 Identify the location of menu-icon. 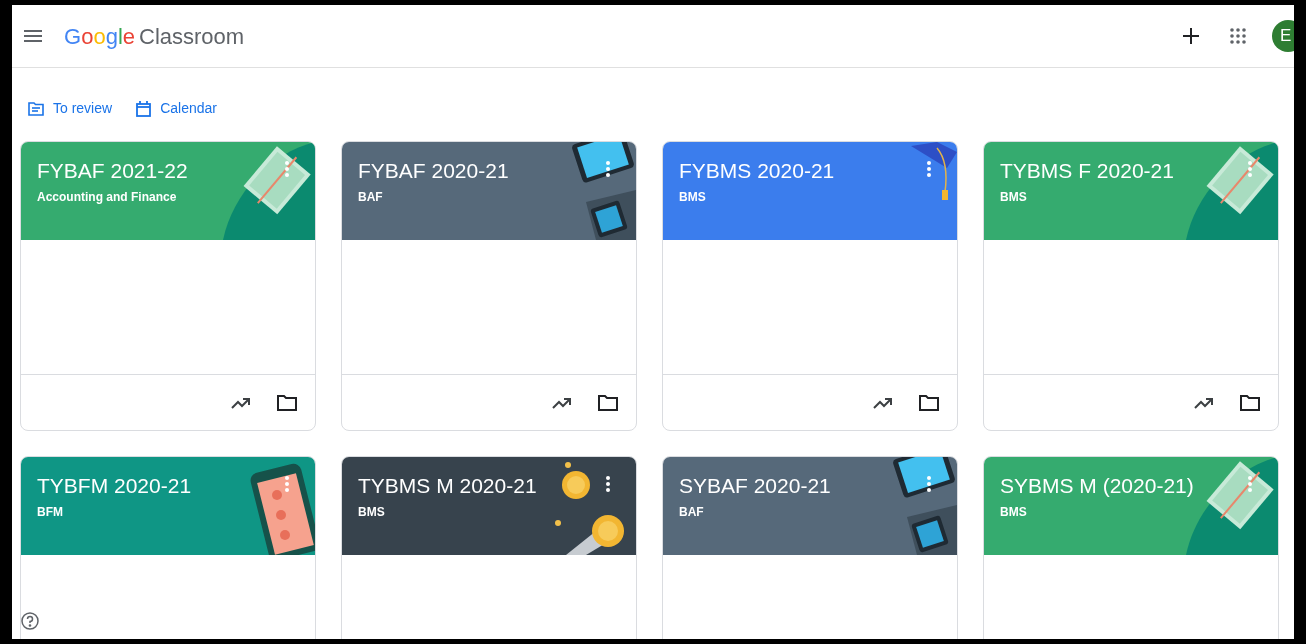
(33, 36).